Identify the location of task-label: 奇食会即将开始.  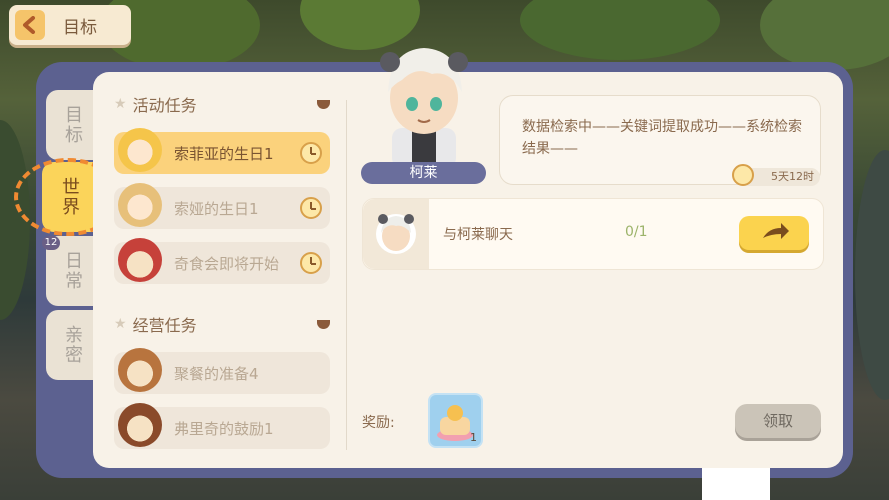
(227, 264).